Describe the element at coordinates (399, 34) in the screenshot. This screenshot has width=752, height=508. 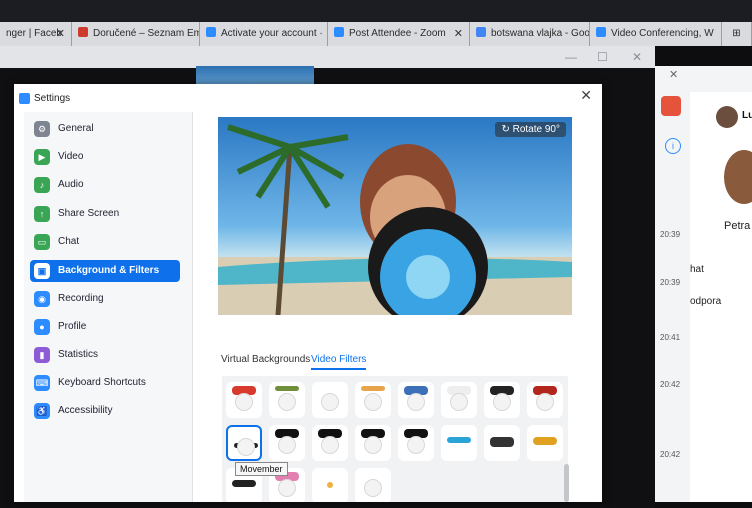
I see `browser-tab: Post Attendee - Zoom ✕` at that location.